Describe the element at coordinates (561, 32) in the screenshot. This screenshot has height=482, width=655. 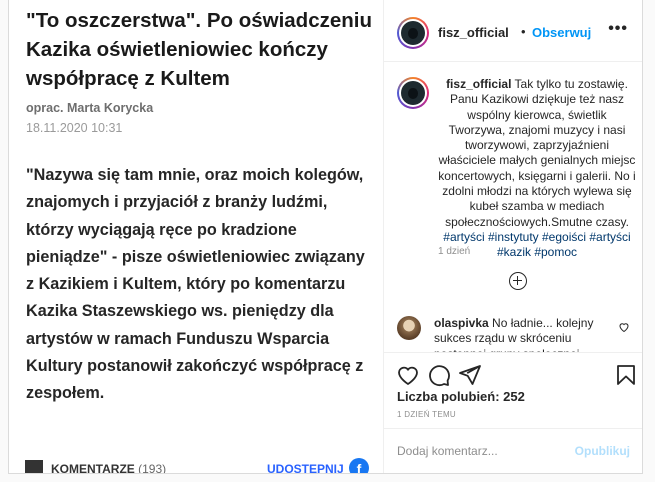
I see `follow-button: Obserwuj` at that location.